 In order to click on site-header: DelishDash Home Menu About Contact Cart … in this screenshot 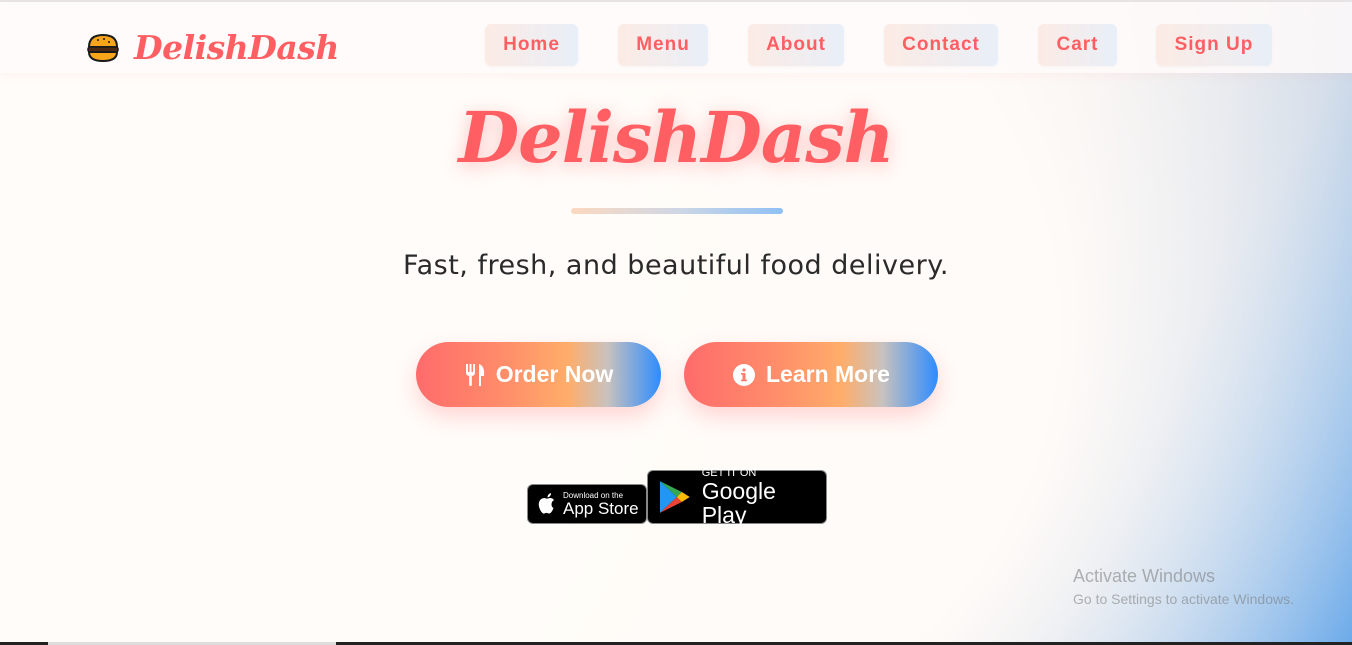, I will do `click(676, 37)`.